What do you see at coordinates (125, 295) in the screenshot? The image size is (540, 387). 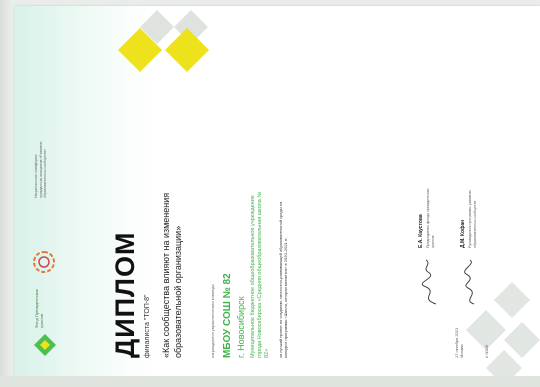 I see `diploma-title: ДИПЛОМ` at bounding box center [125, 295].